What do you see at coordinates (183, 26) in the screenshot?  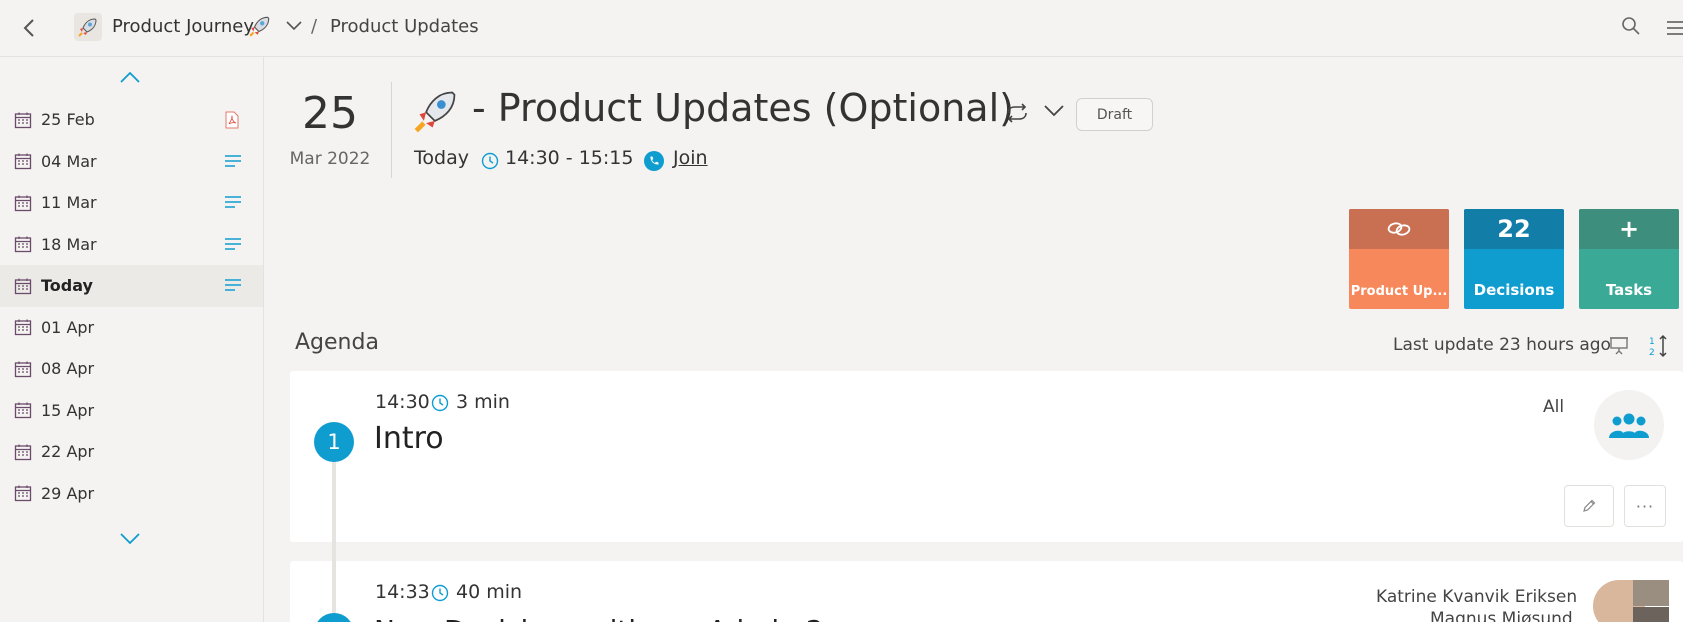 I see `project-name: Product Journey` at bounding box center [183, 26].